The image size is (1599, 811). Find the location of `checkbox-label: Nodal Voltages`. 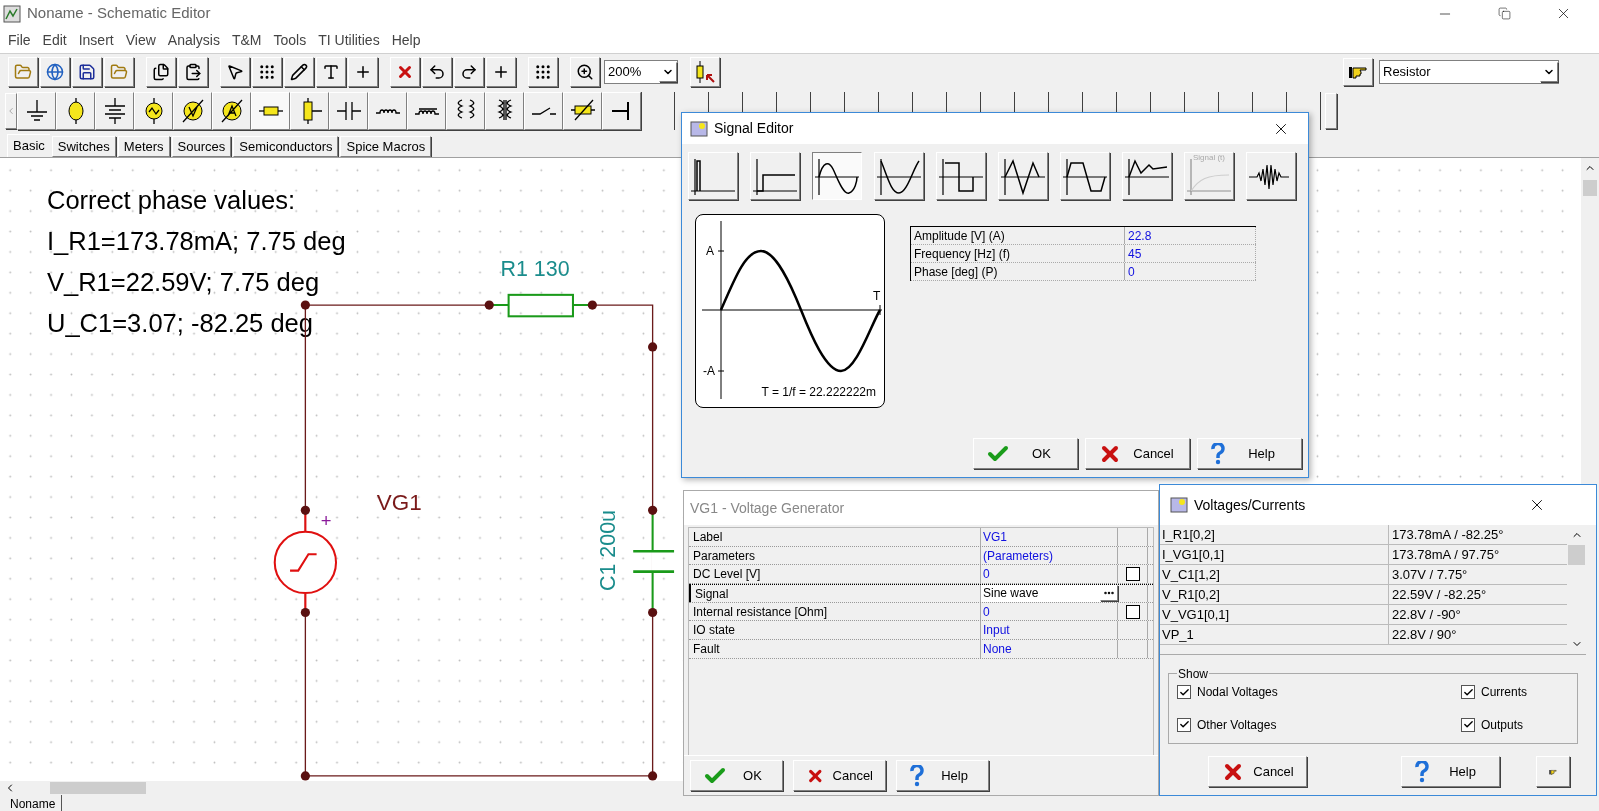

checkbox-label: Nodal Voltages is located at coordinates (1237, 692).